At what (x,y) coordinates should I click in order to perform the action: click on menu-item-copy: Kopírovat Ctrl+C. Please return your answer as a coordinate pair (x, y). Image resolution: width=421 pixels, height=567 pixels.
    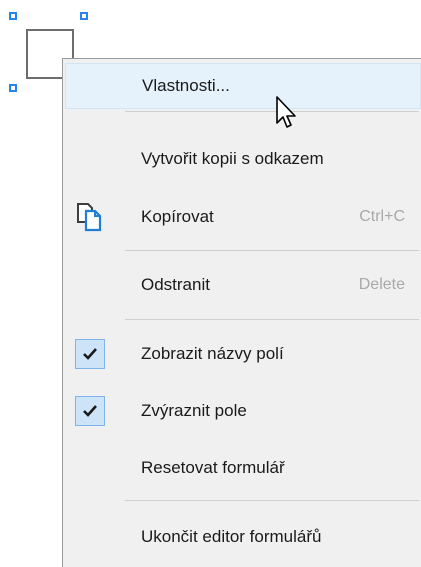
    Looking at the image, I should click on (242, 217).